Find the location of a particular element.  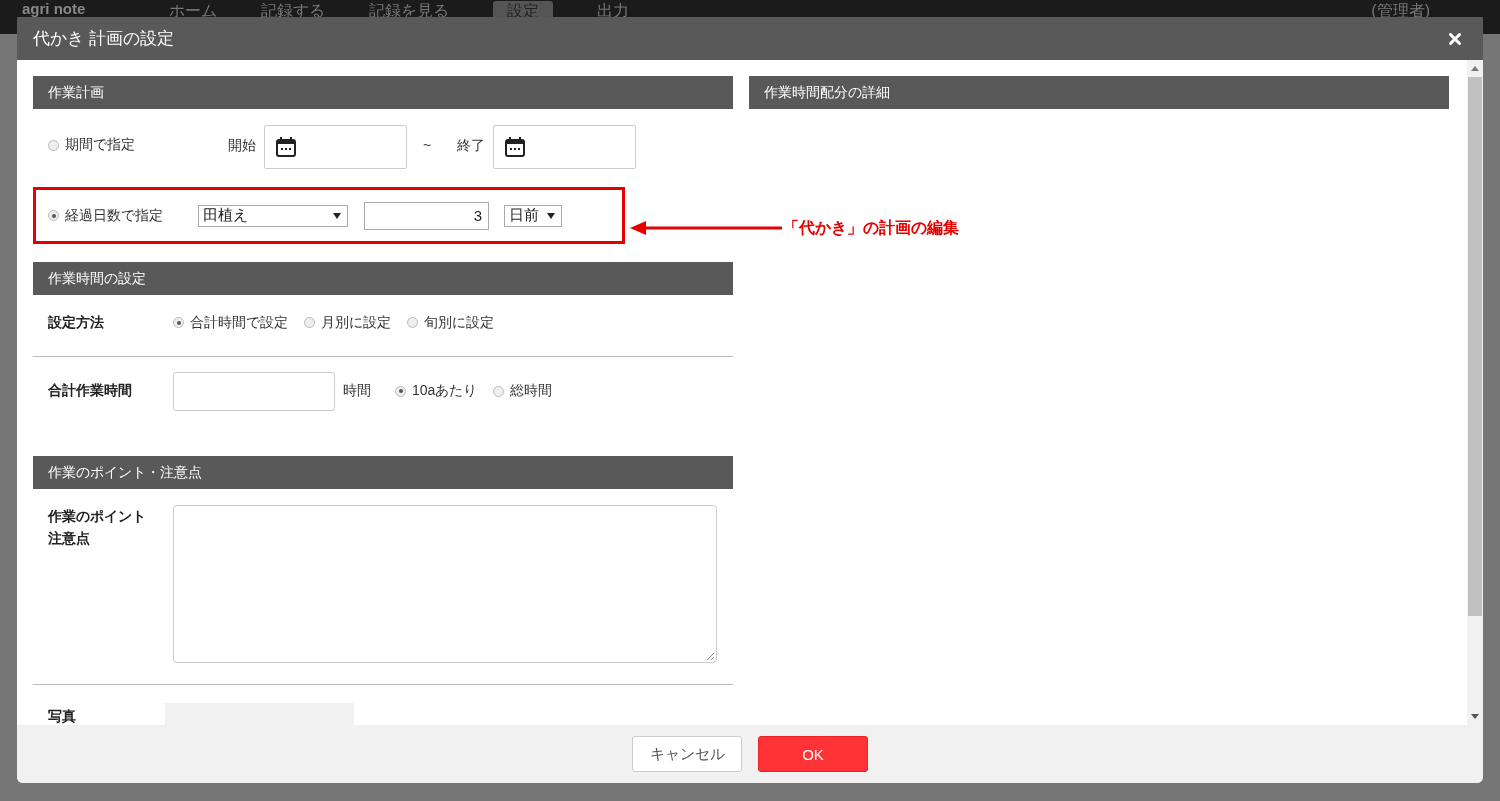

section-title: 作業時間の設定 is located at coordinates (97, 278).